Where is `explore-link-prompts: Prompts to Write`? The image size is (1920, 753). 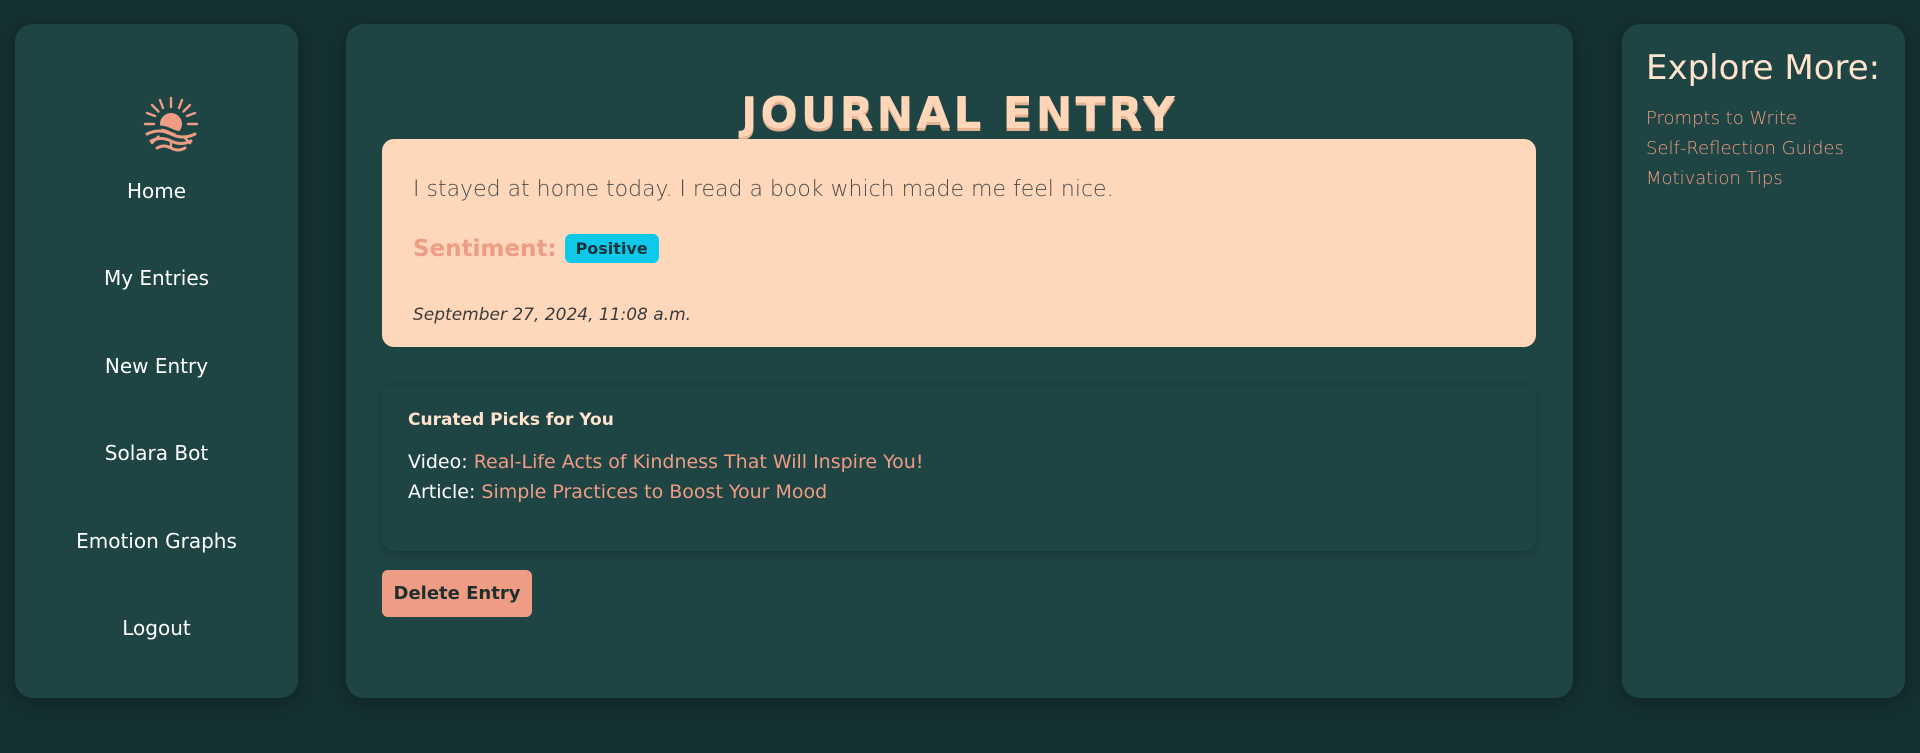
explore-link-prompts: Prompts to Write is located at coordinates (1745, 119).